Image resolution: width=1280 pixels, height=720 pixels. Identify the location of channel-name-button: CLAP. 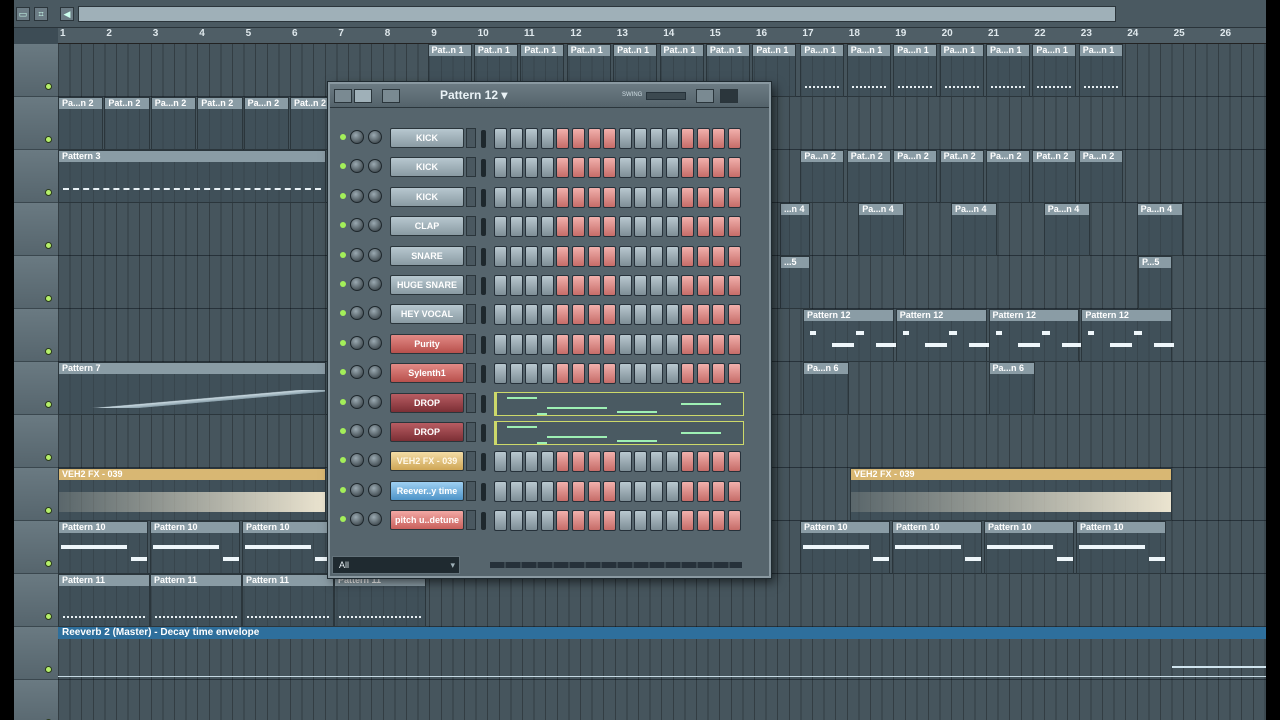
(427, 226).